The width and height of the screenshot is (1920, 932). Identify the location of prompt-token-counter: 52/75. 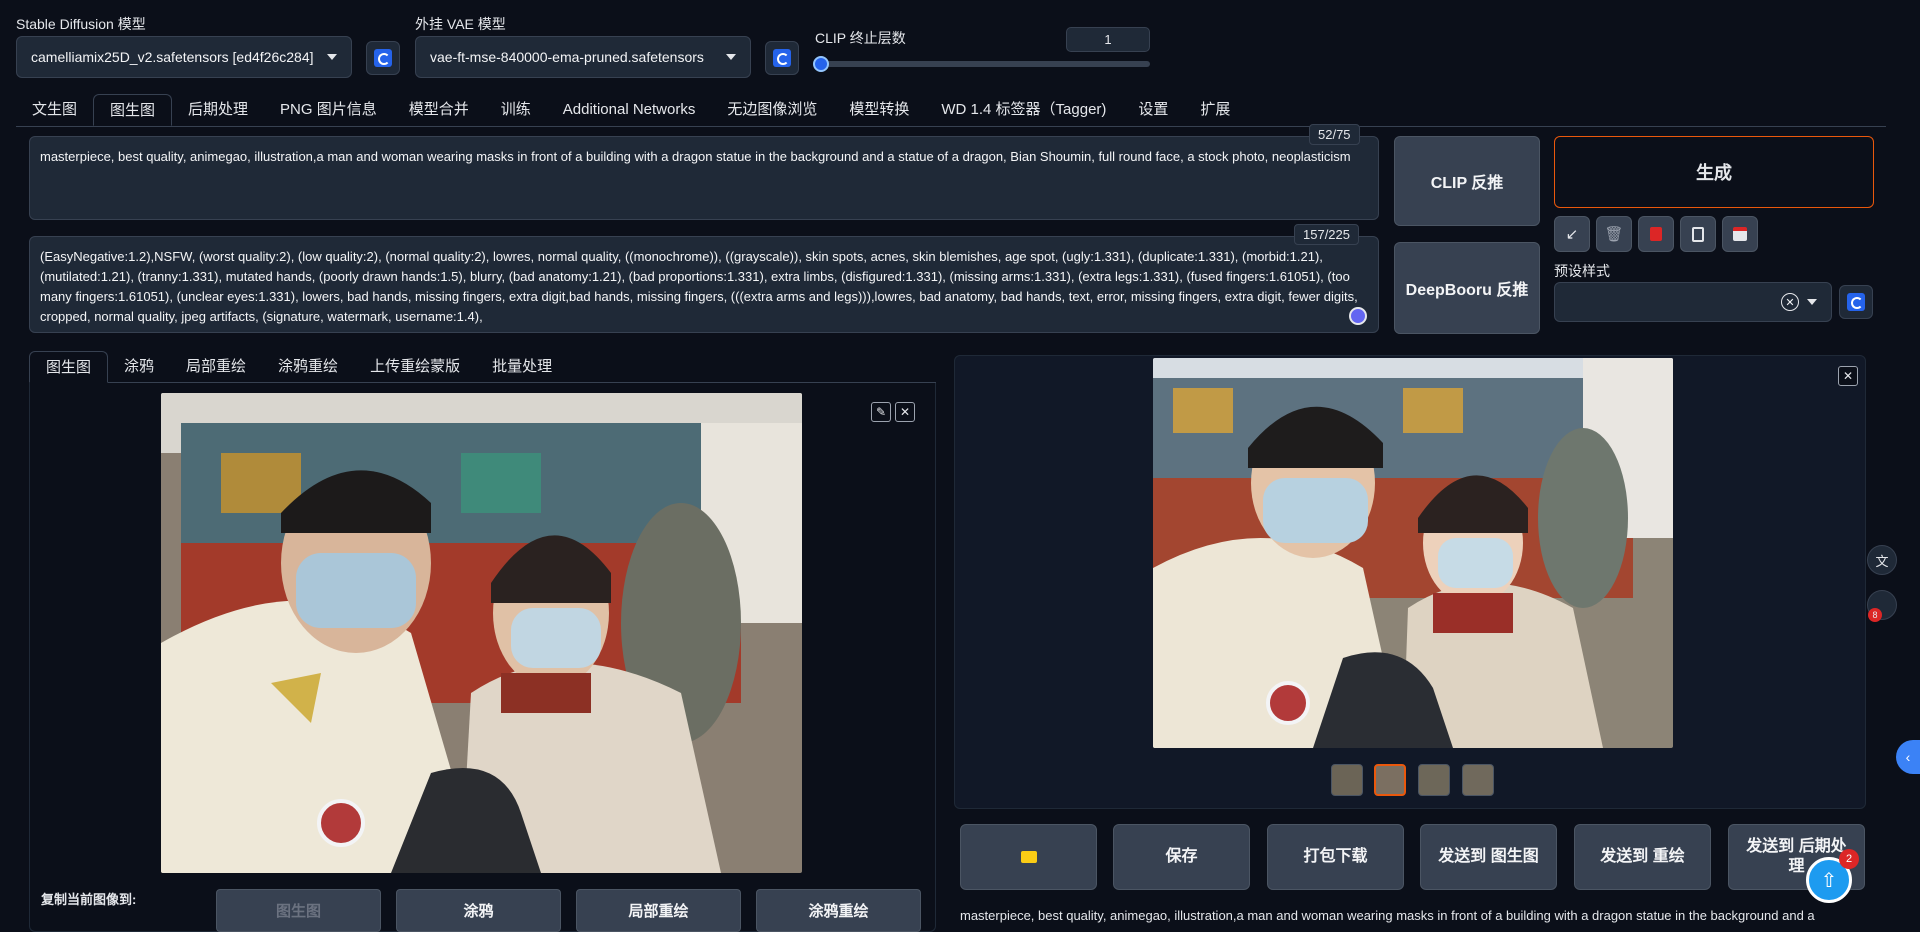
(1334, 134).